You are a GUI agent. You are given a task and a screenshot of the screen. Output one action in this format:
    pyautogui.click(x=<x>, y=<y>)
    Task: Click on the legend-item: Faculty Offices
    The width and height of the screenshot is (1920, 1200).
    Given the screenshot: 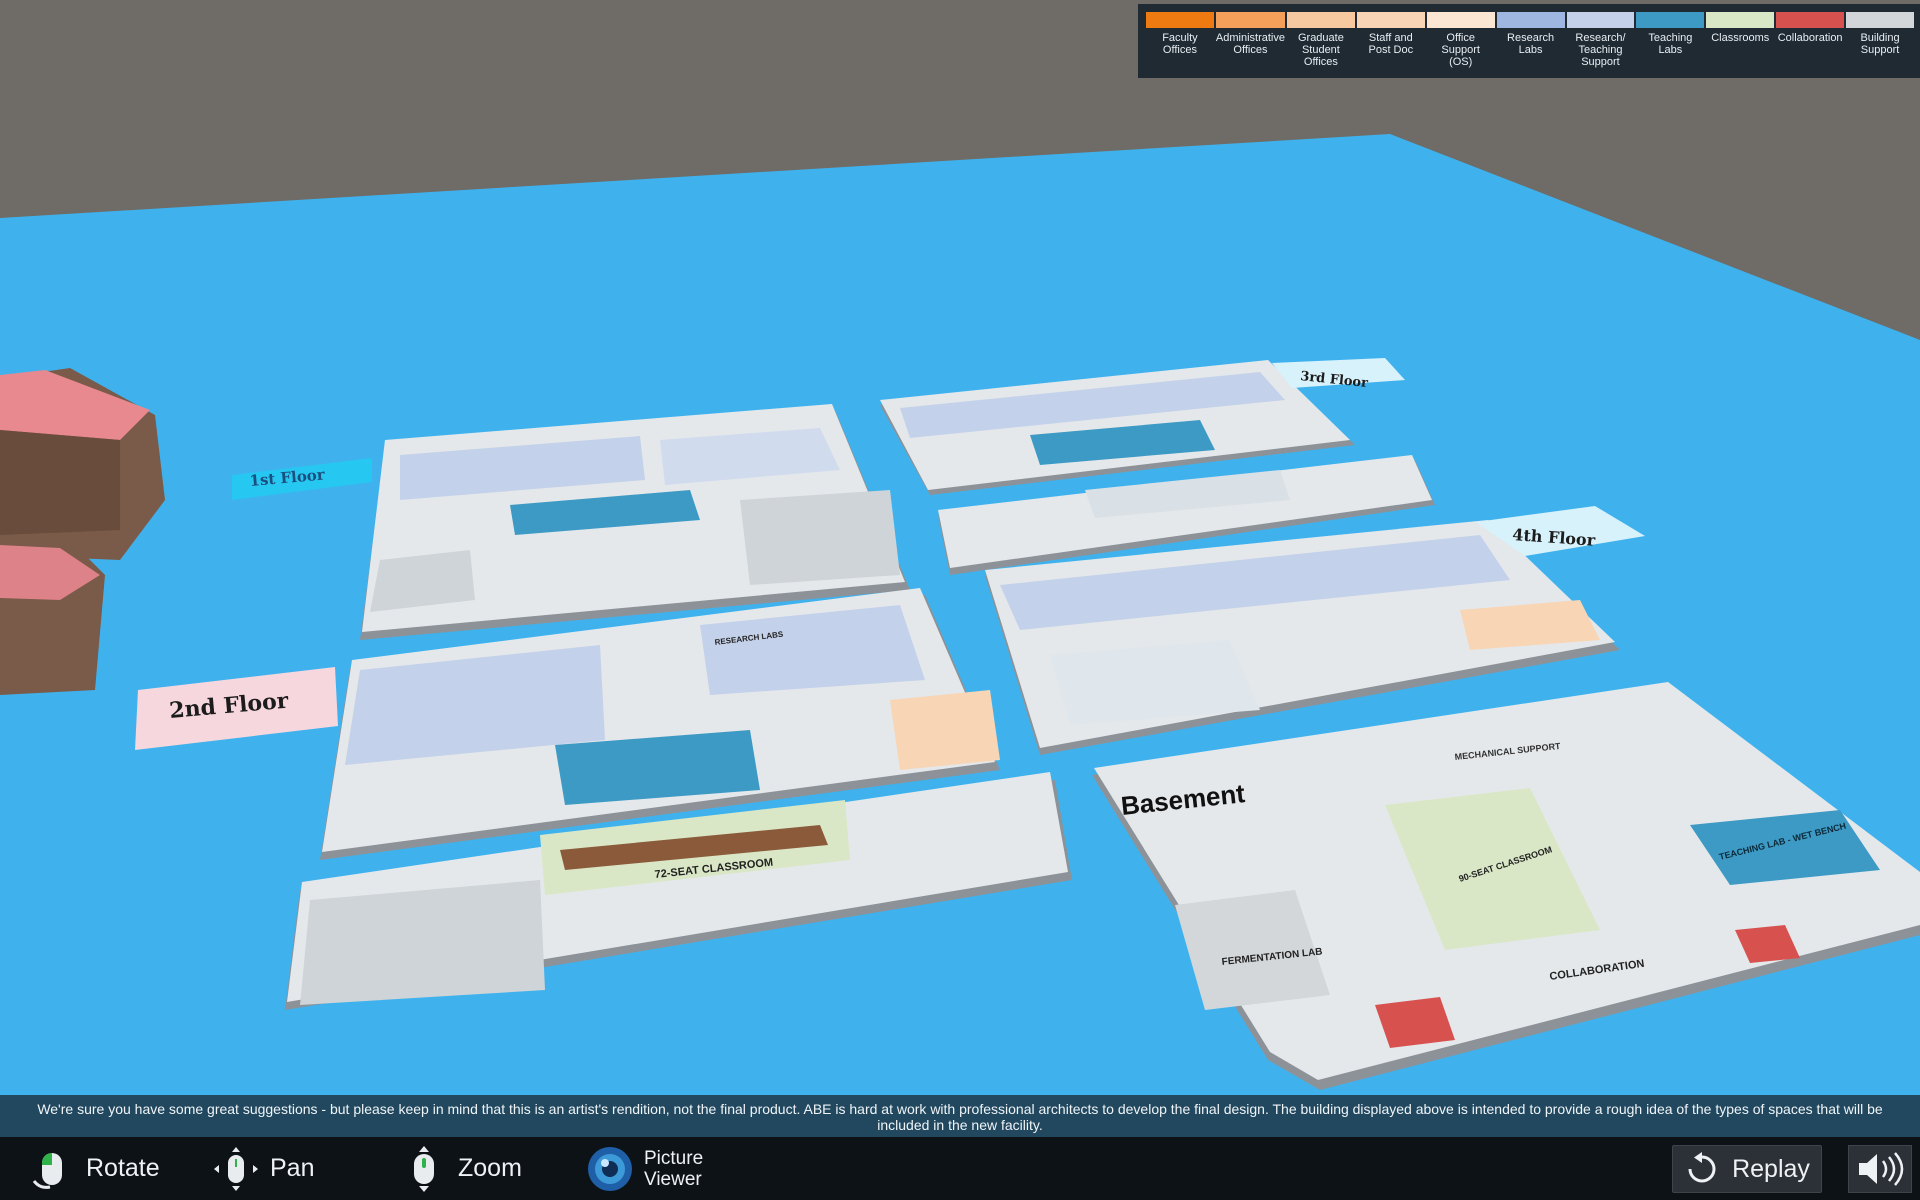 What is the action you would take?
    pyautogui.click(x=1180, y=45)
    